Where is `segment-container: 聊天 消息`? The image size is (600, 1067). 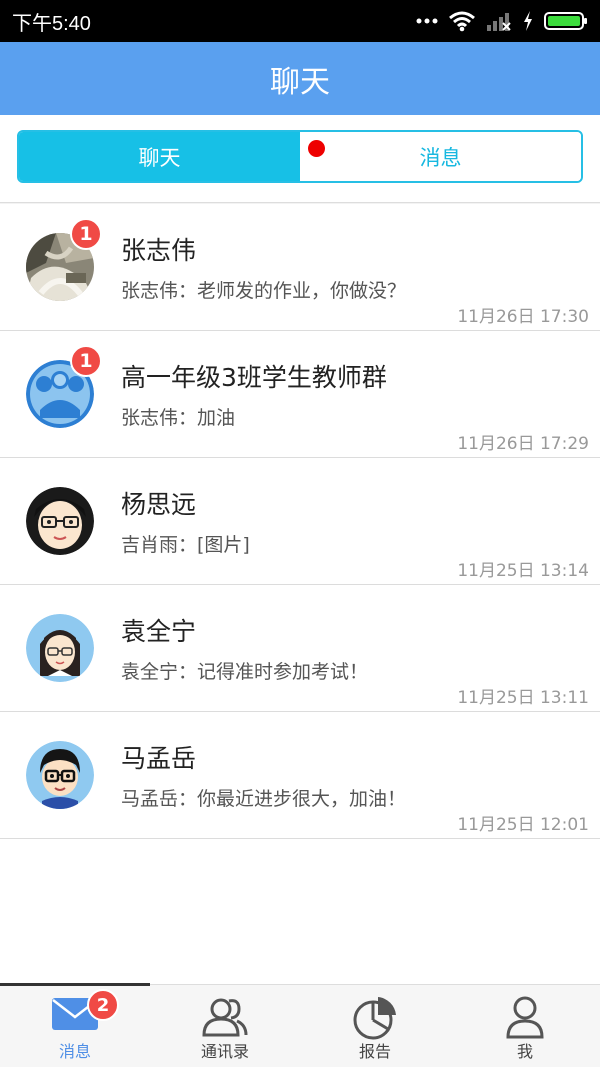
segment-container: 聊天 消息 is located at coordinates (300, 159).